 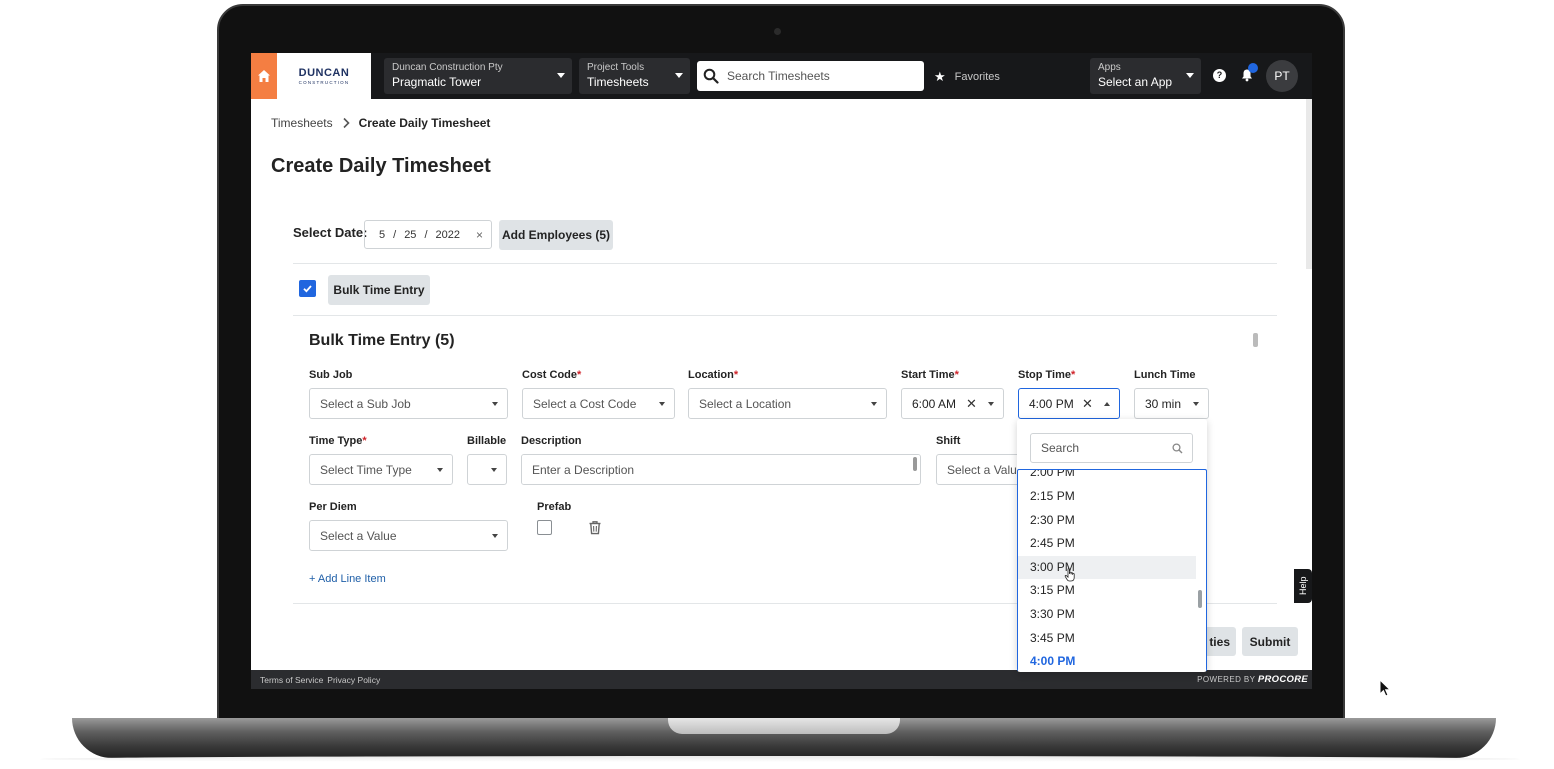 I want to click on breadcrumb-timesheets-link: Timesheets, so click(x=302, y=123).